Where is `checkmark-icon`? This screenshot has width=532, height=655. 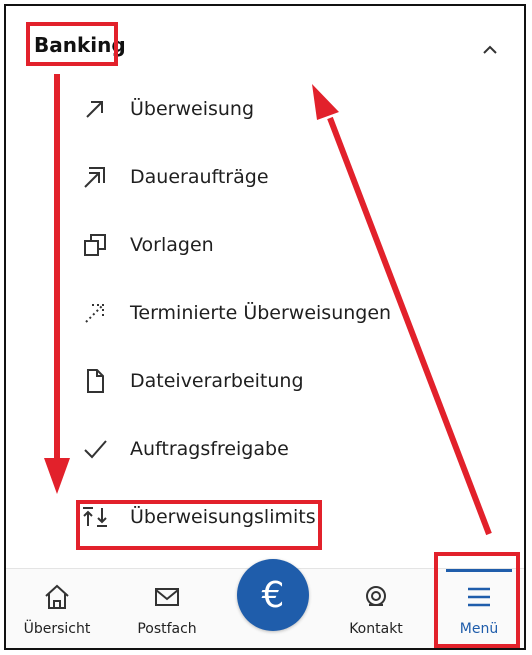
checkmark-icon is located at coordinates (95, 449).